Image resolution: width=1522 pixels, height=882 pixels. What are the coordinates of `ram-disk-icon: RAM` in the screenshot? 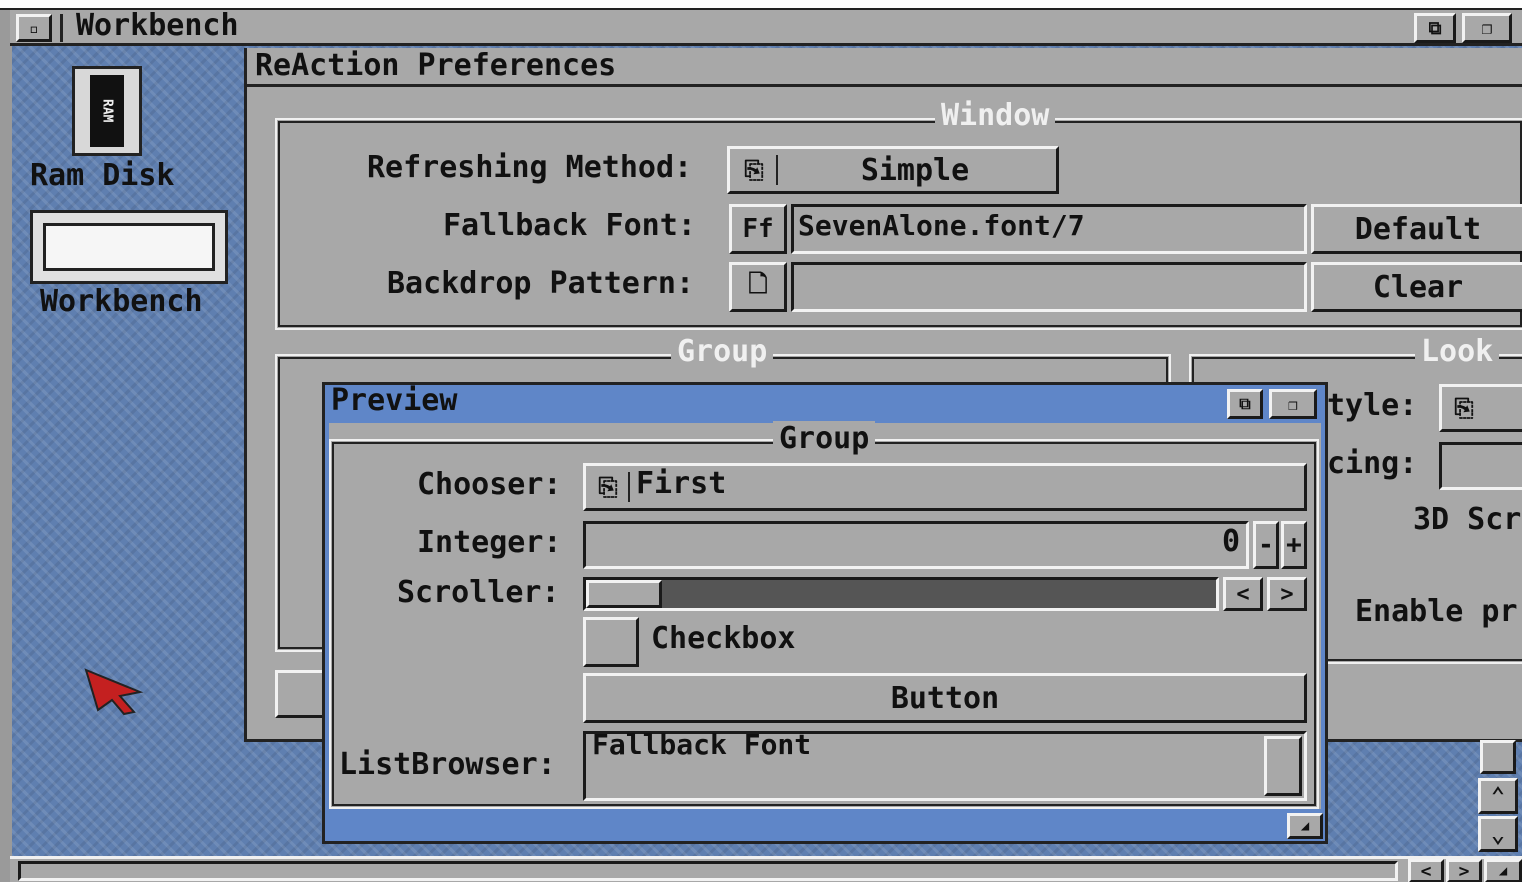 It's located at (107, 111).